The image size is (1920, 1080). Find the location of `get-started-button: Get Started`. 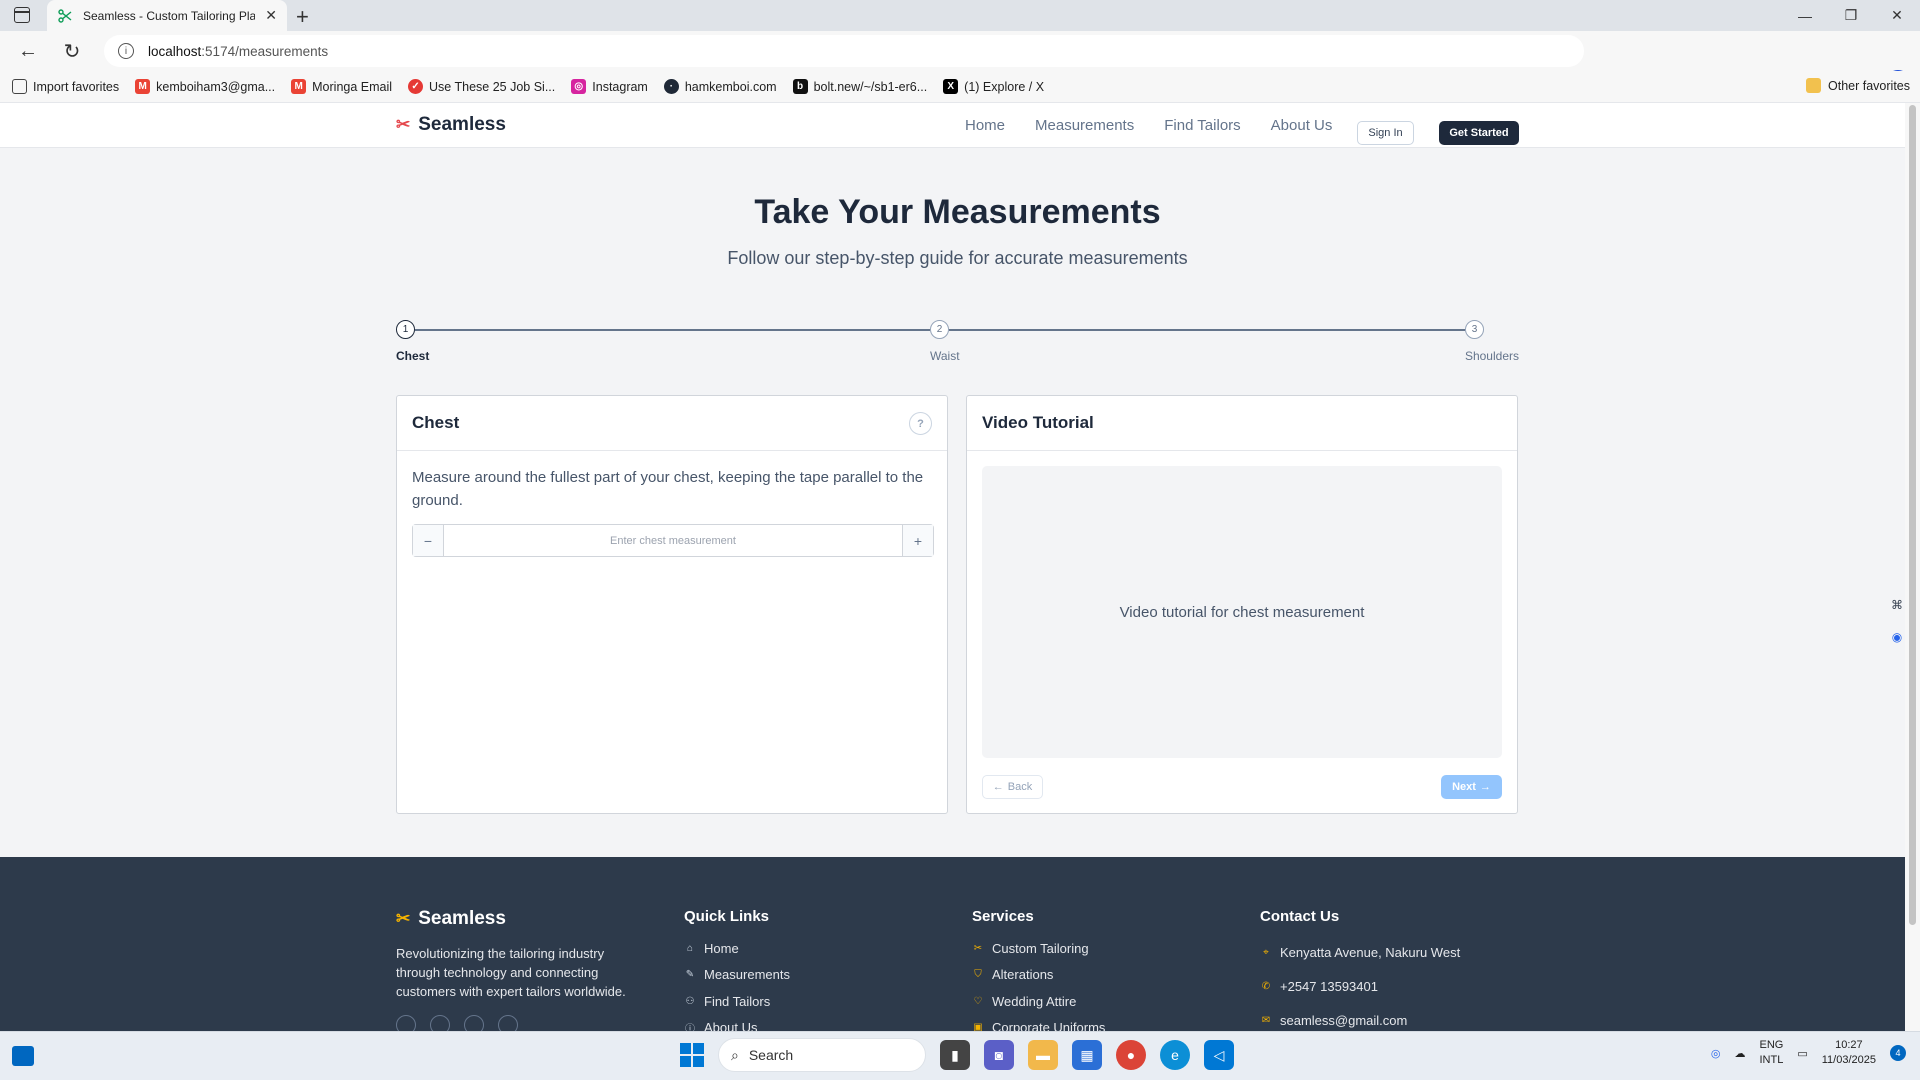

get-started-button: Get Started is located at coordinates (1479, 133).